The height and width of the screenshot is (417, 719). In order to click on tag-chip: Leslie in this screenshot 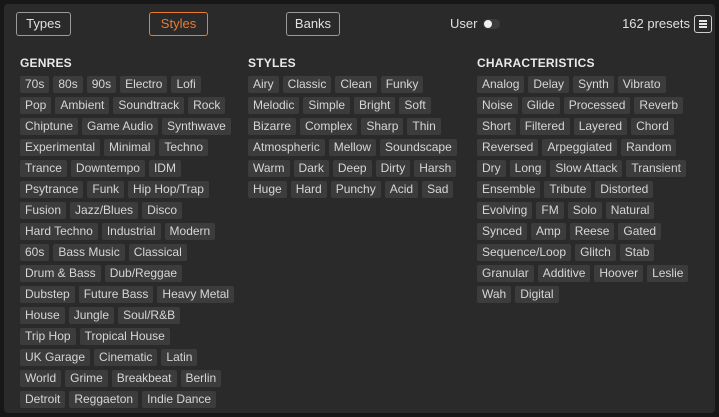, I will do `click(668, 273)`.